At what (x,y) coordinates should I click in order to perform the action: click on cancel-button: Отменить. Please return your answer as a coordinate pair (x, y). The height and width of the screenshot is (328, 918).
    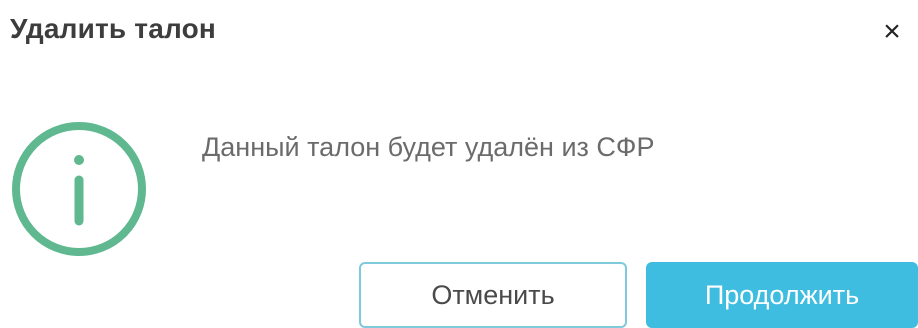
    Looking at the image, I should click on (493, 295).